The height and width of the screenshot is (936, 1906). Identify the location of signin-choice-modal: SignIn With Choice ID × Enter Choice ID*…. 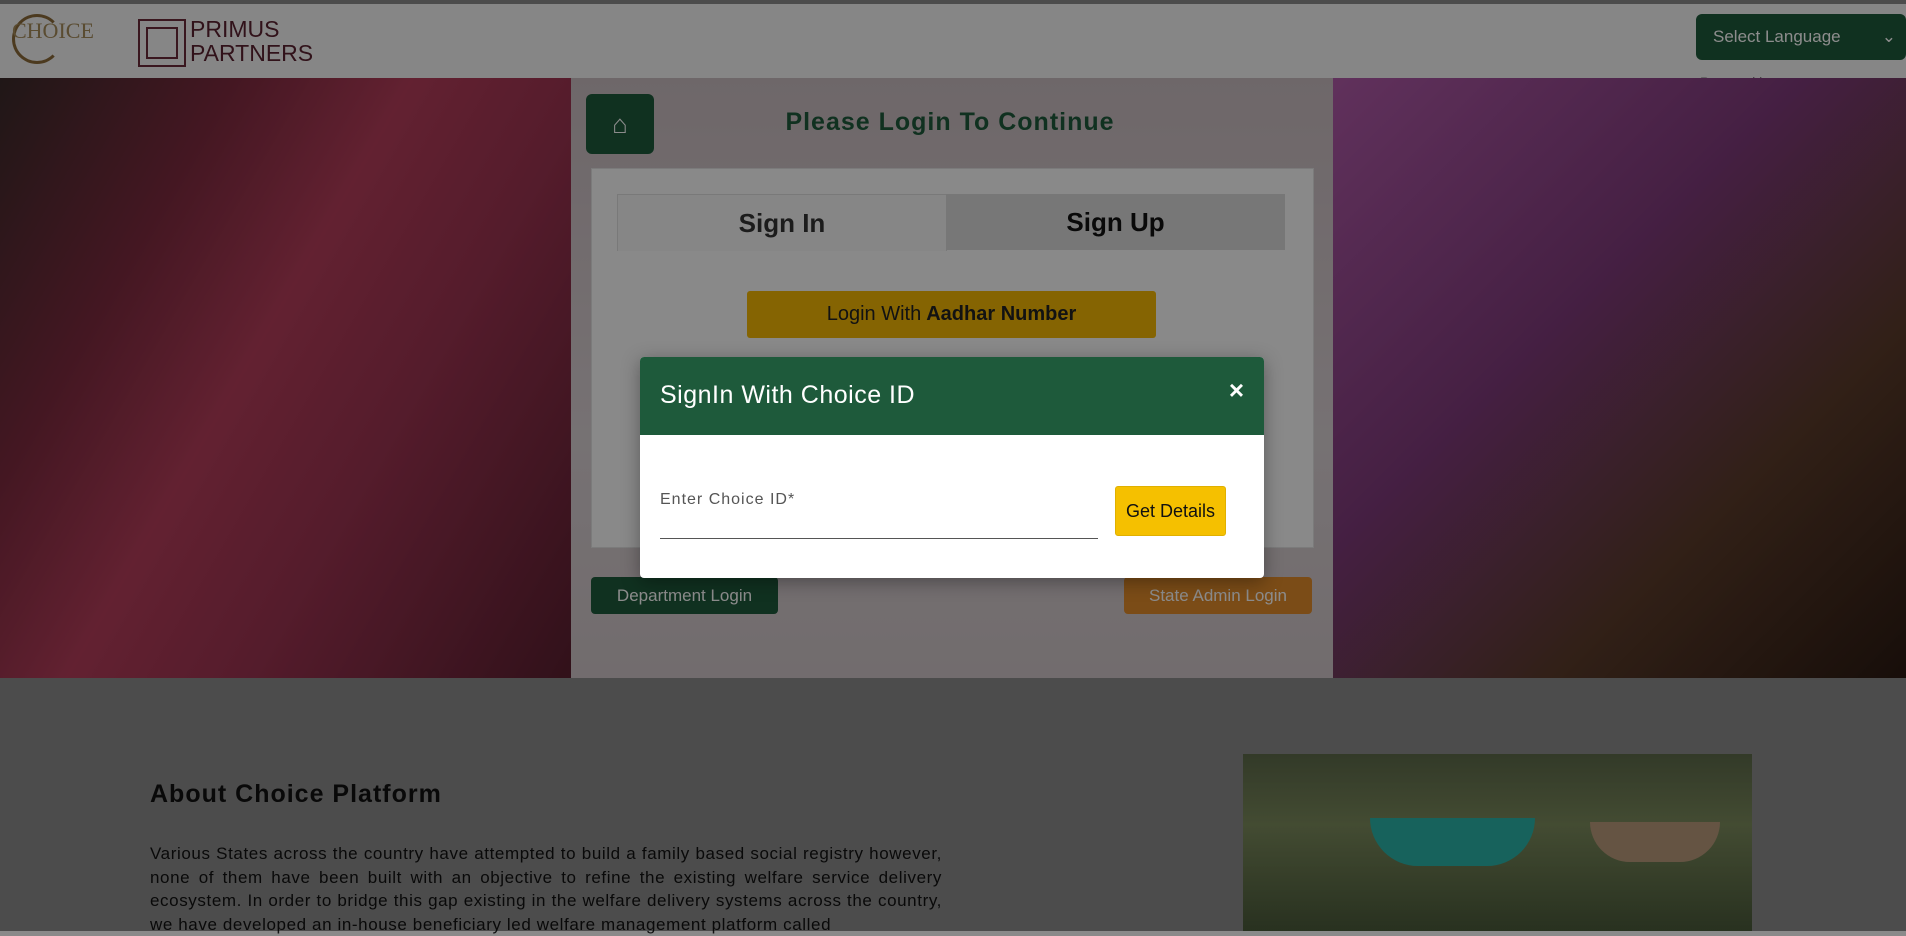
(952, 467).